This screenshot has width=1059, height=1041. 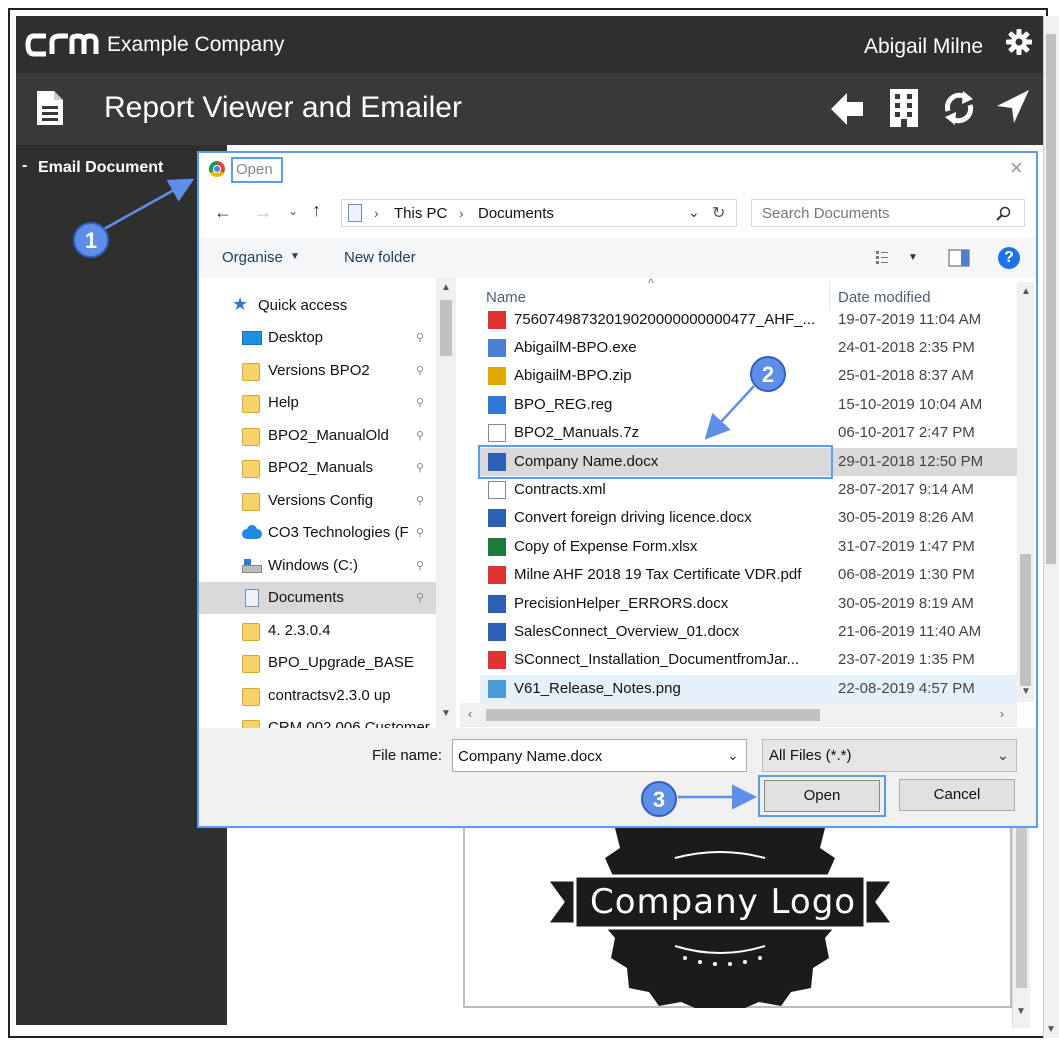 What do you see at coordinates (729, 412) in the screenshot?
I see `callout-2-arrow` at bounding box center [729, 412].